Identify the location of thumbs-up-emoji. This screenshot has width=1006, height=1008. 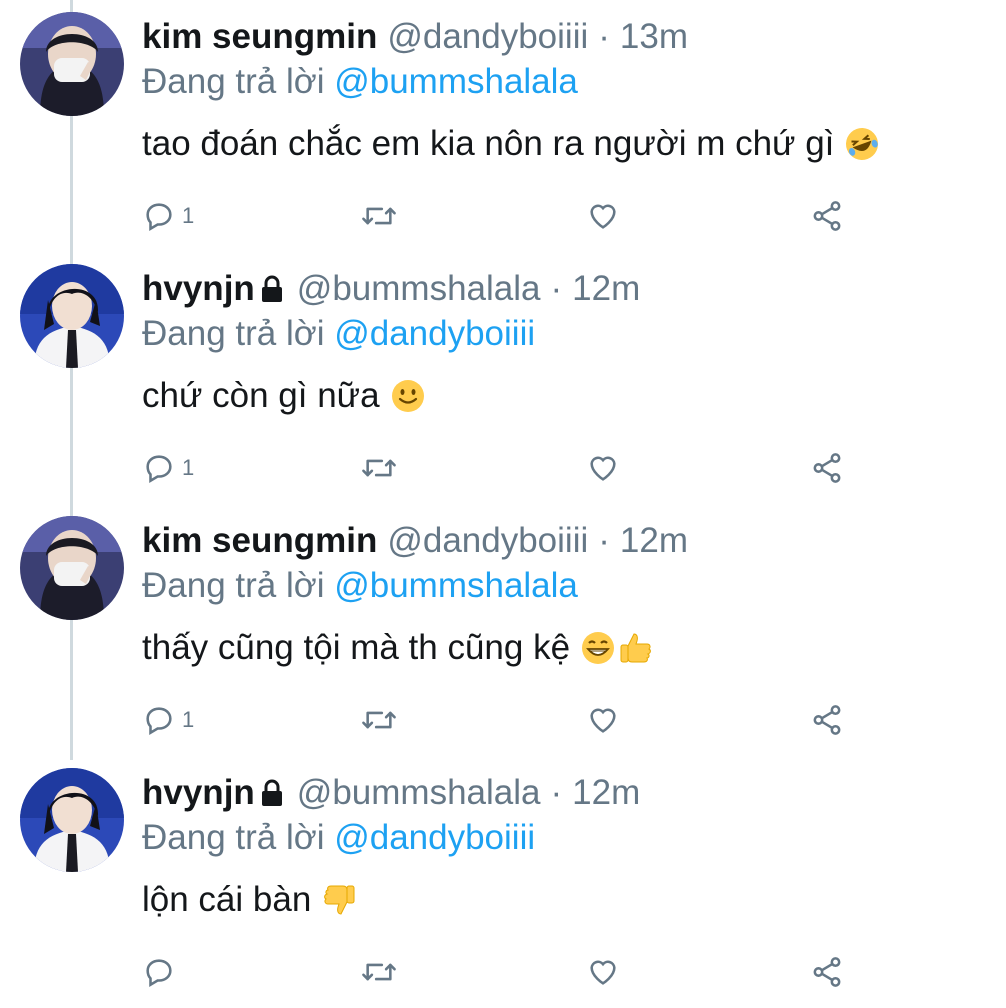
(635, 648).